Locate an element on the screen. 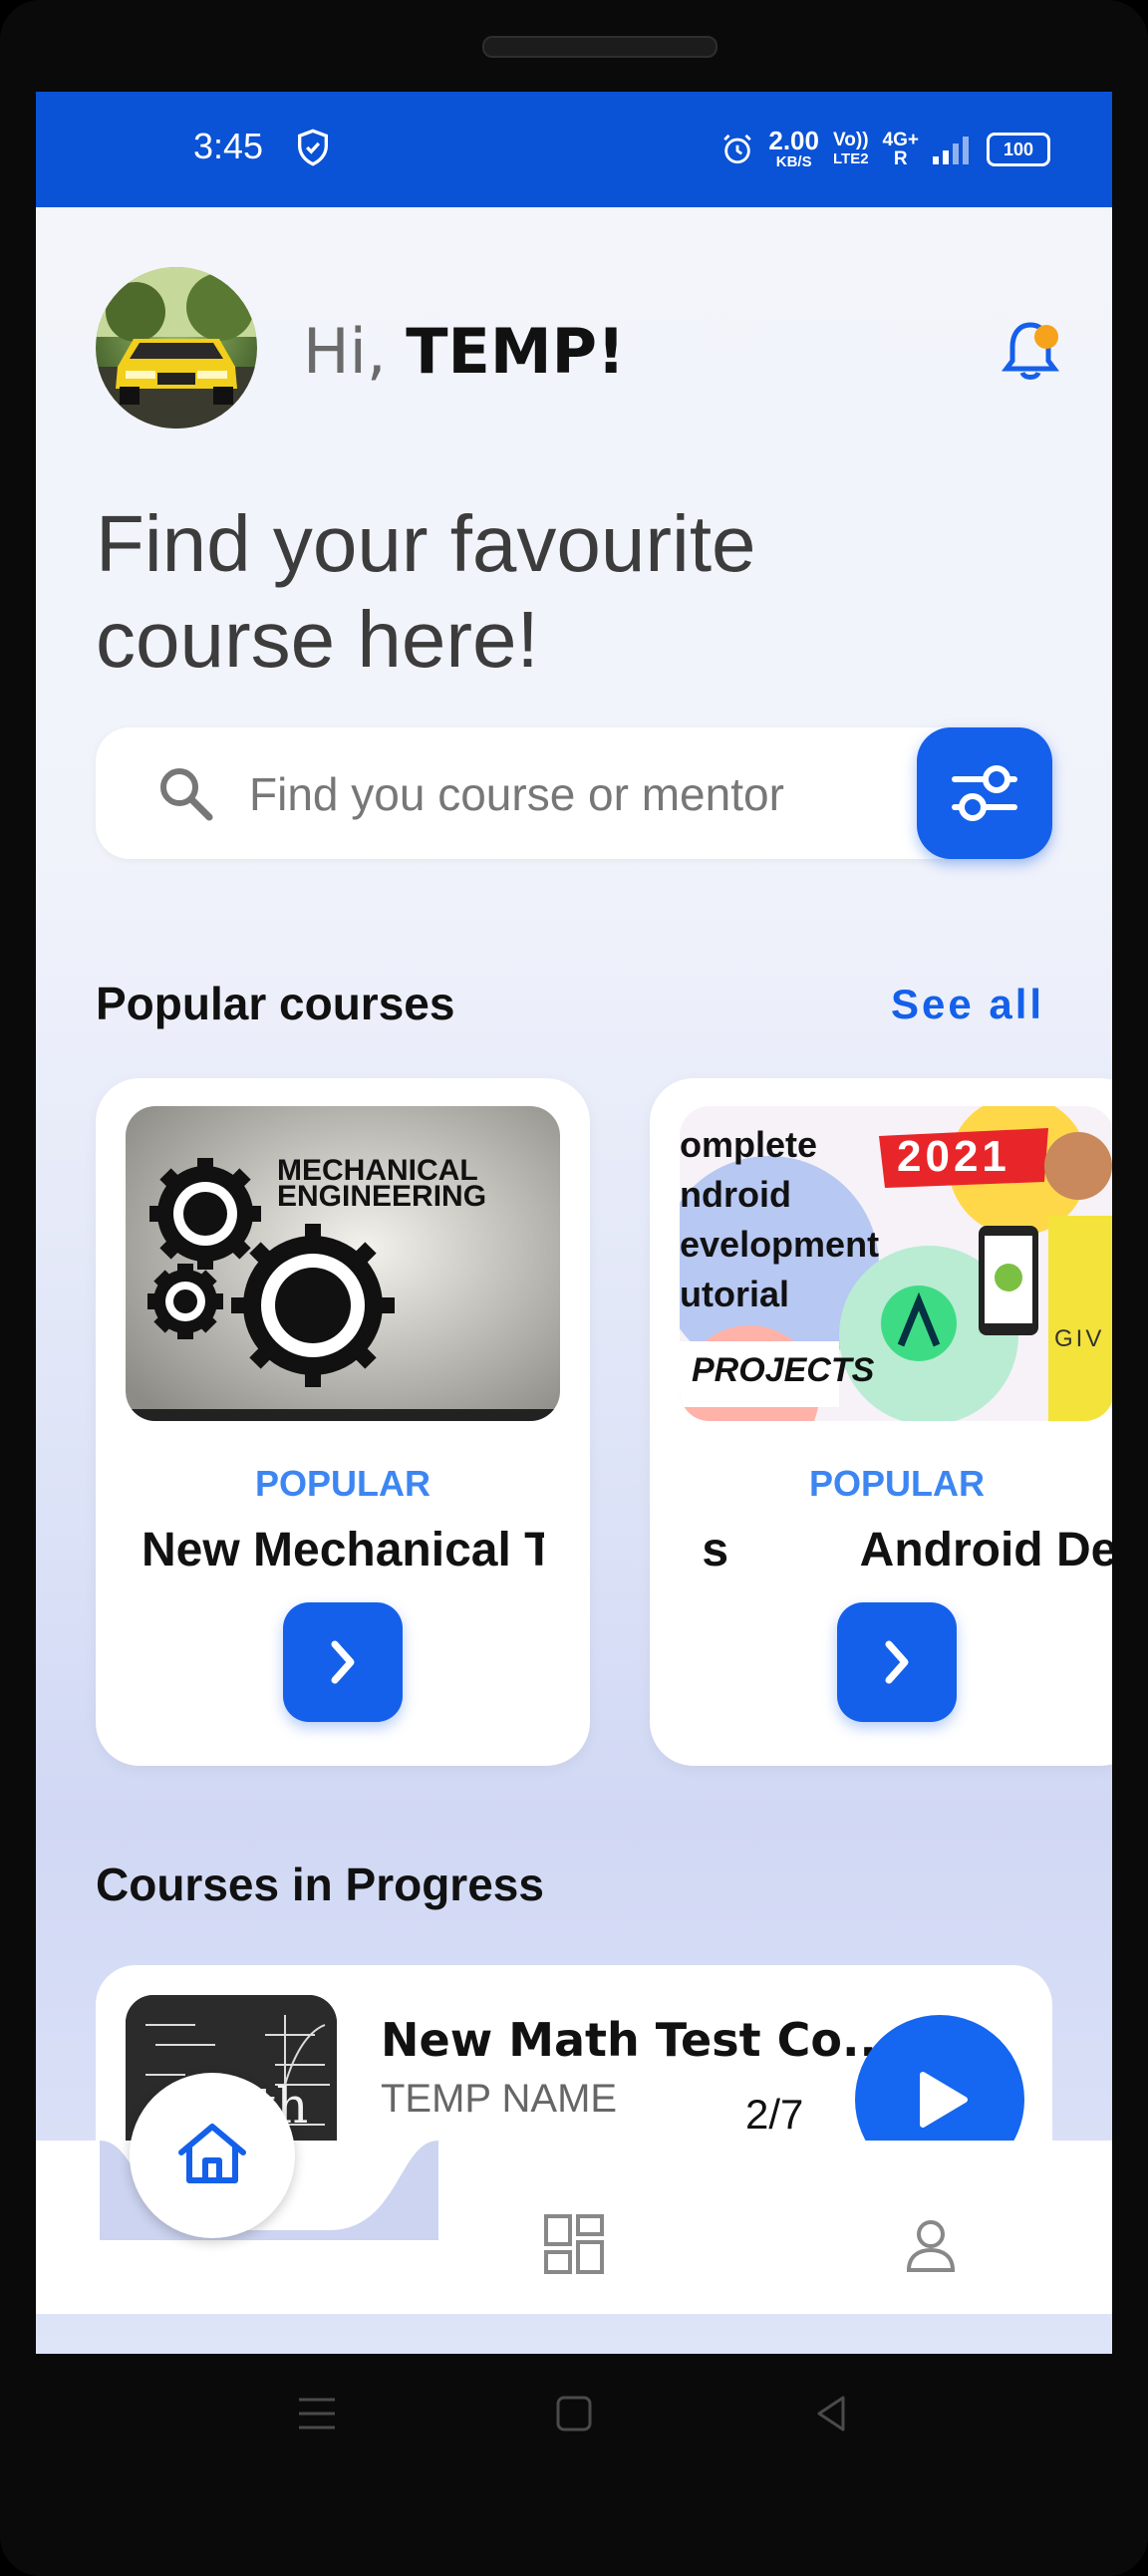  nav-dashboard-icon is located at coordinates (574, 2244).